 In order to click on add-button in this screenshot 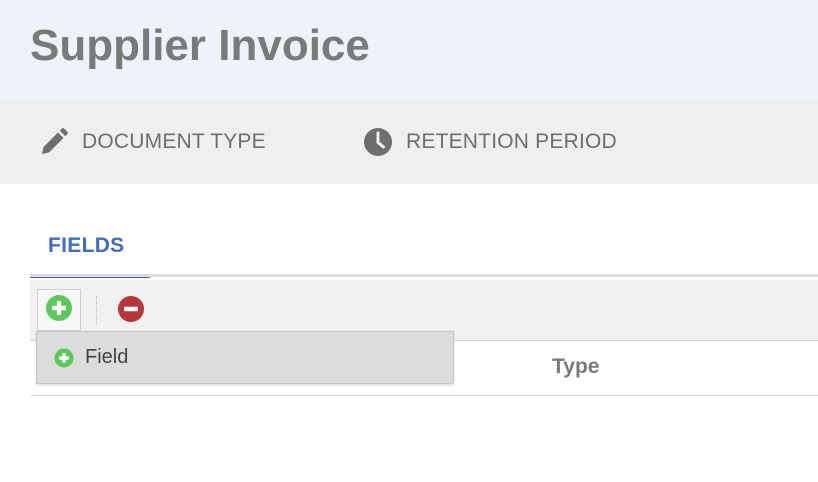, I will do `click(59, 310)`.